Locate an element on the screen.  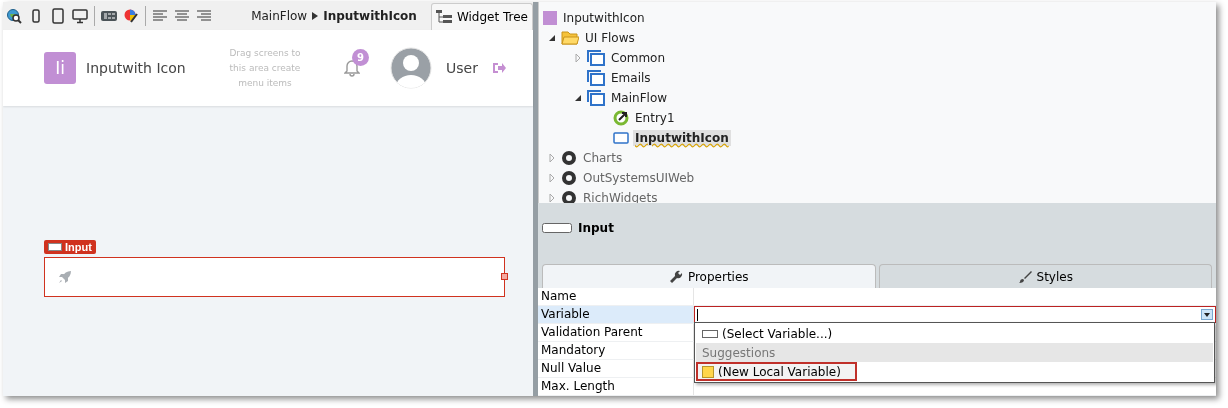
align-left-icon is located at coordinates (160, 16).